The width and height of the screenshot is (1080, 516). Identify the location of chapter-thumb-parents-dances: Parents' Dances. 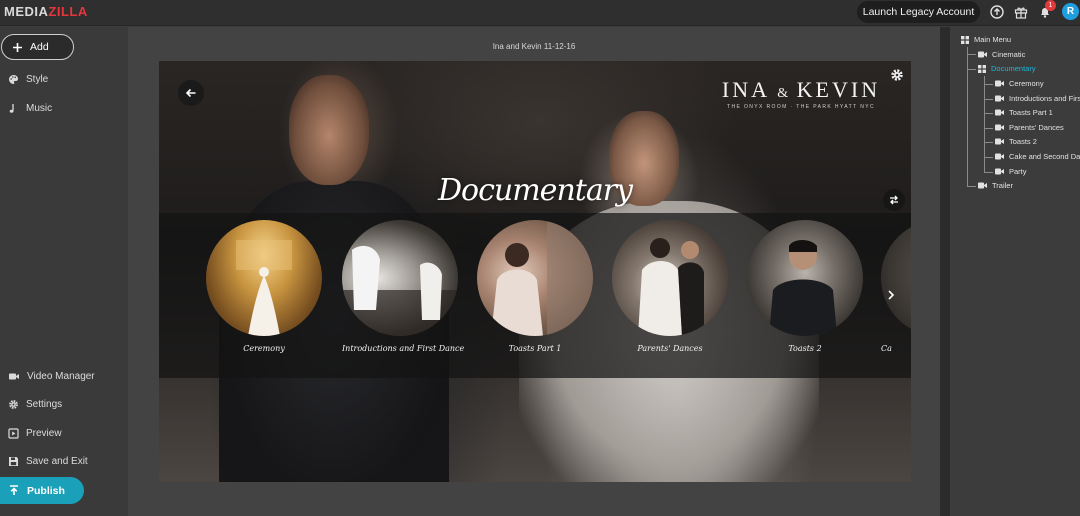
(670, 286).